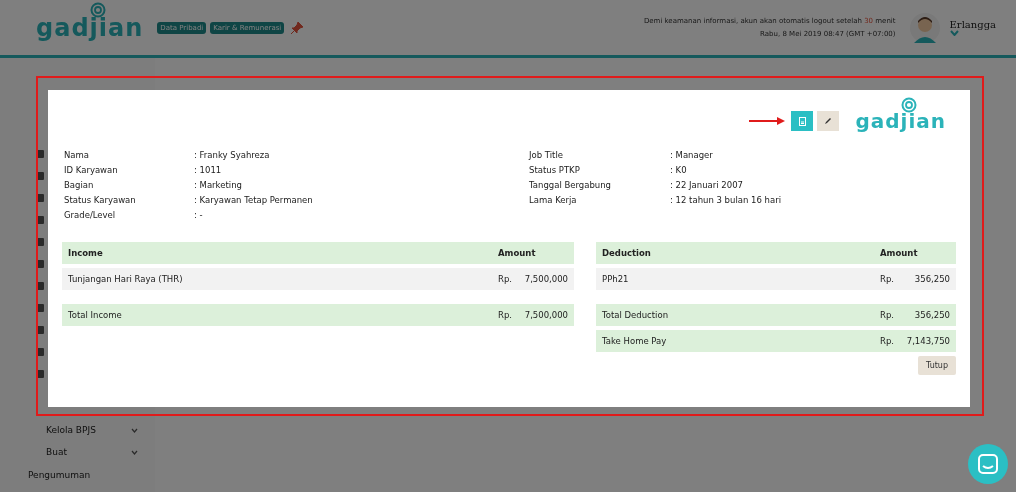 Image resolution: width=1016 pixels, height=492 pixels. What do you see at coordinates (79, 185) in the screenshot?
I see `field-label: Bagian` at bounding box center [79, 185].